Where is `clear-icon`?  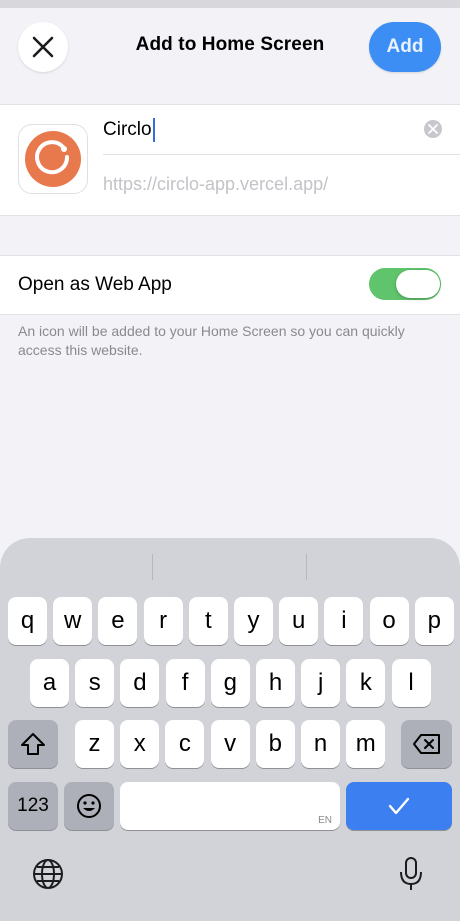
clear-icon is located at coordinates (433, 129).